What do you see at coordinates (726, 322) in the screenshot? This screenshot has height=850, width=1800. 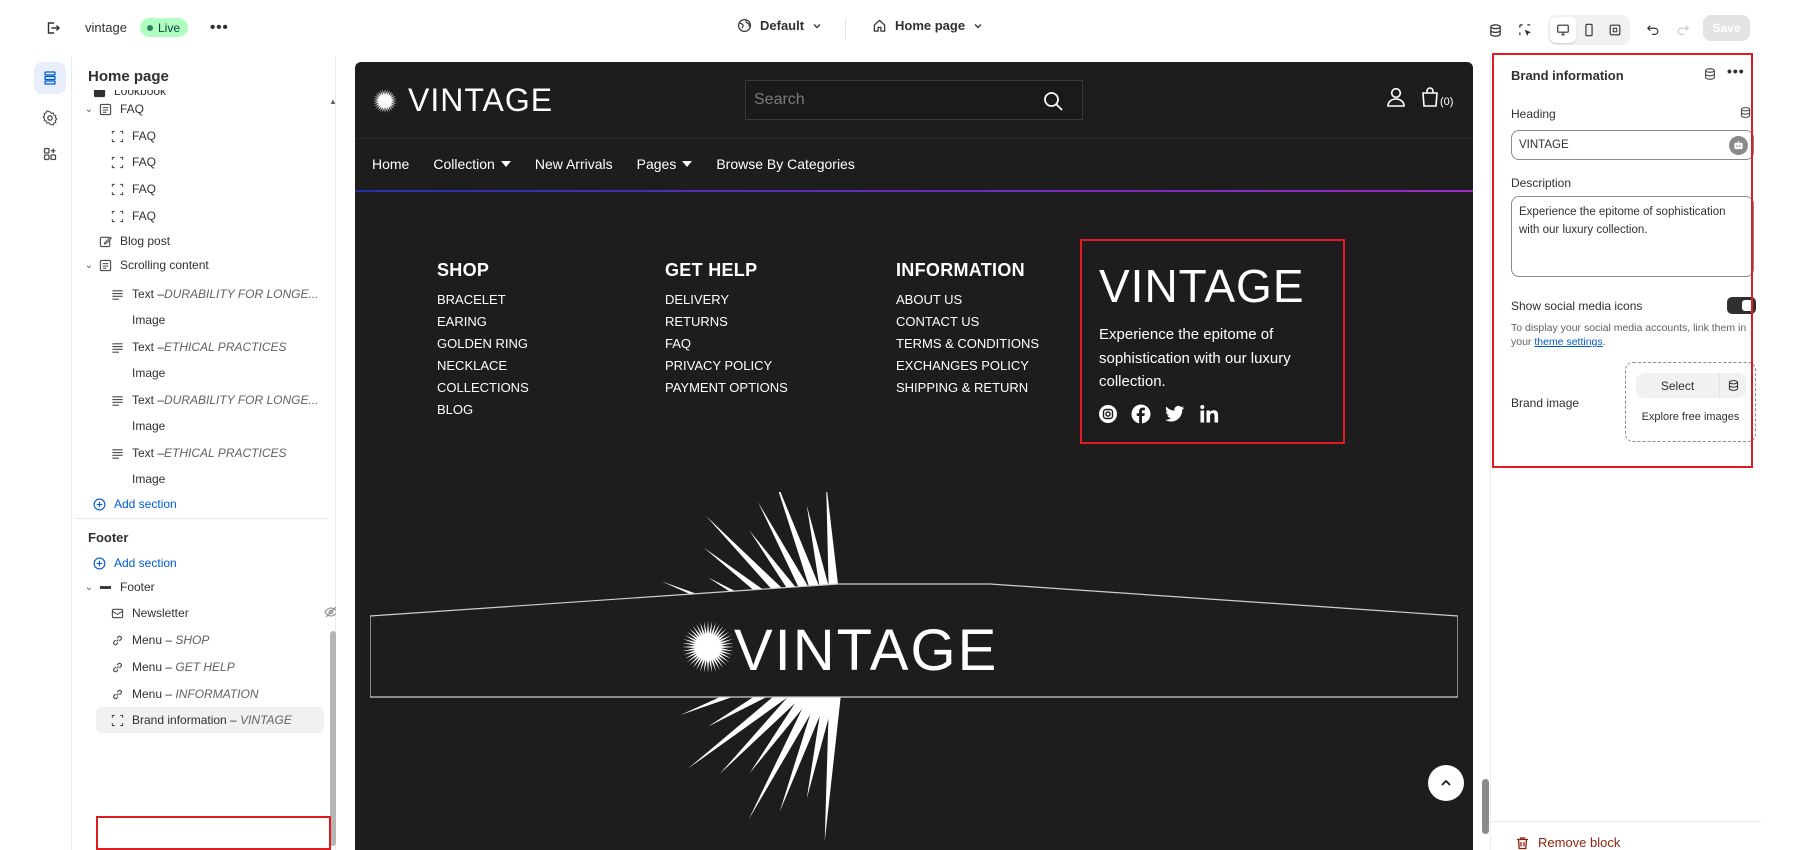 I see `footer-link: RETURNS` at bounding box center [726, 322].